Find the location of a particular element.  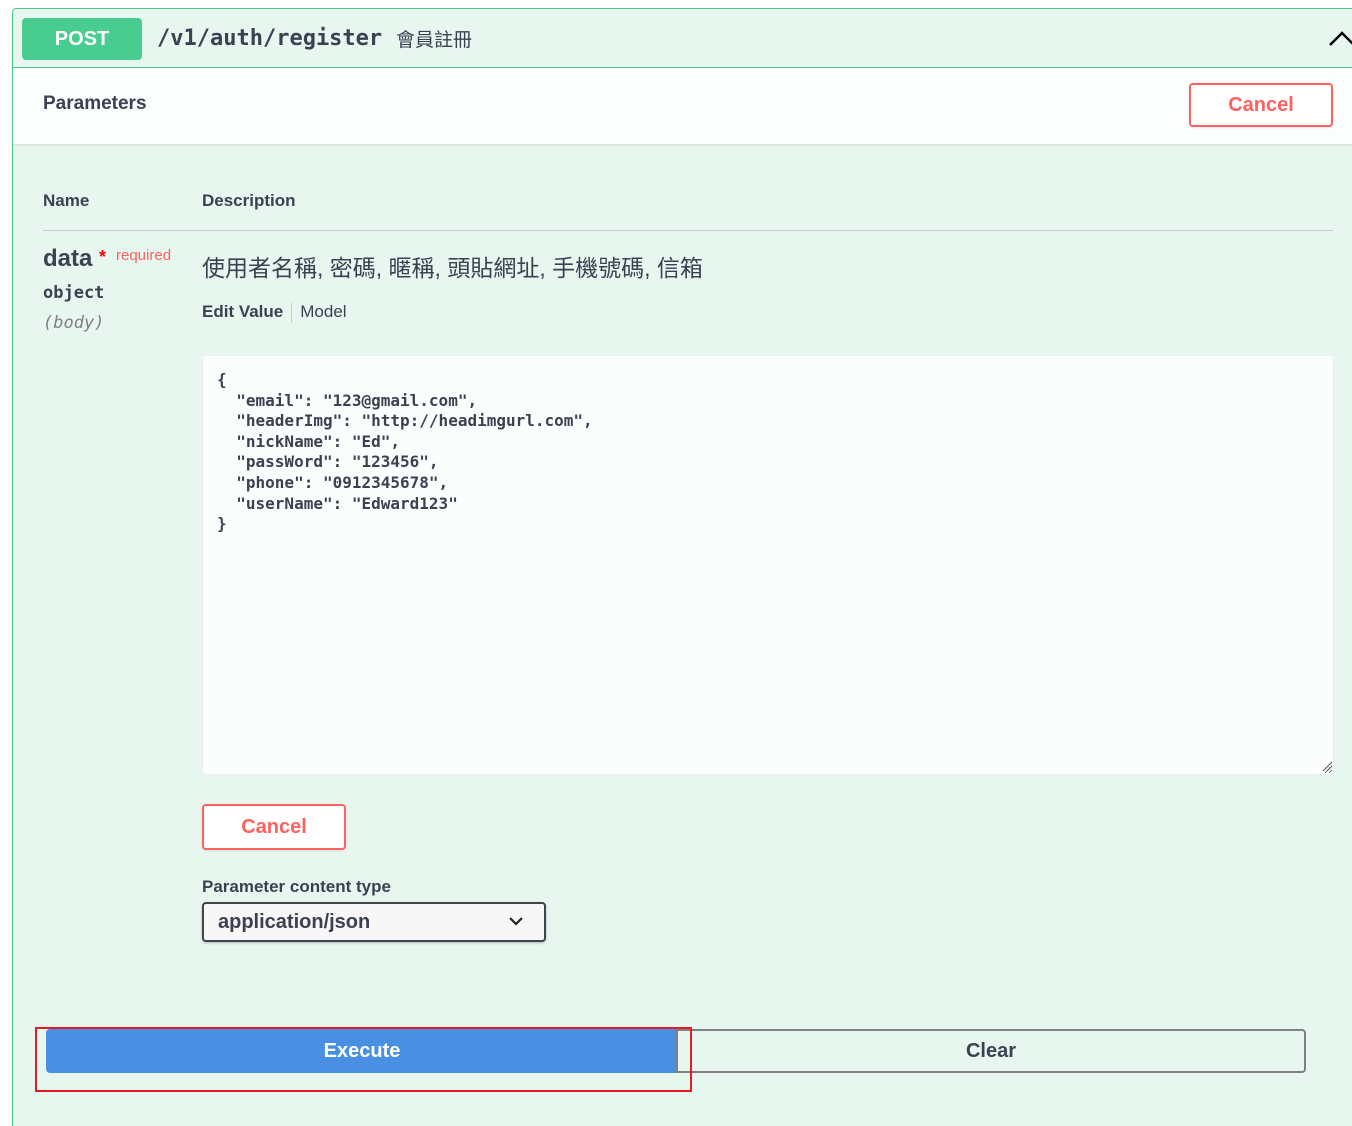

required-label: required is located at coordinates (144, 255).